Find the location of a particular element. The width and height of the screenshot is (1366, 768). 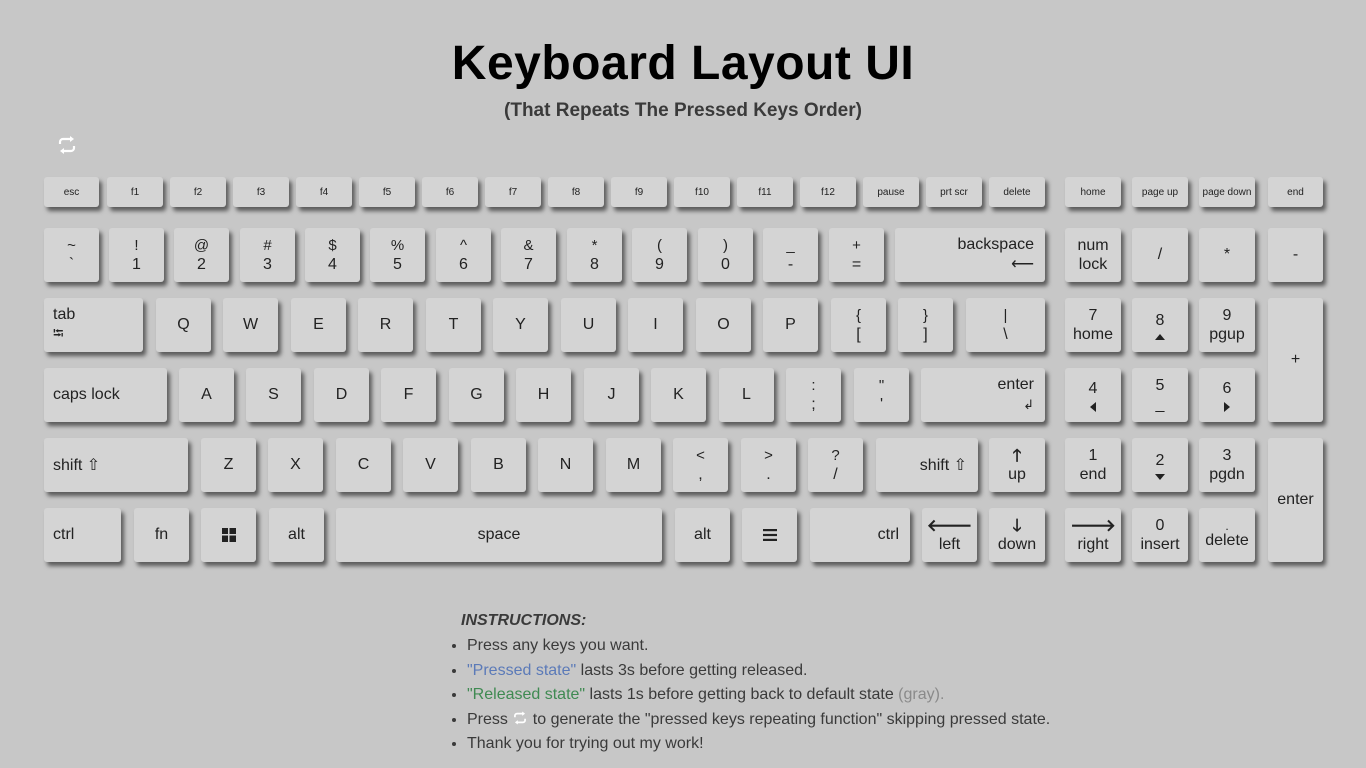

key-h: H is located at coordinates (543, 395).